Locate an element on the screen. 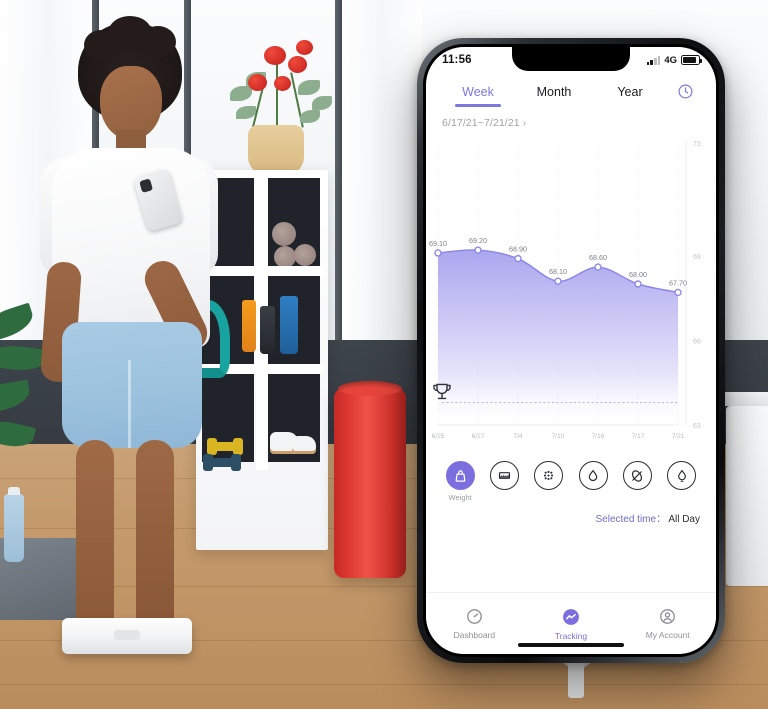  selected-time-label: Selected time： is located at coordinates (631, 519).